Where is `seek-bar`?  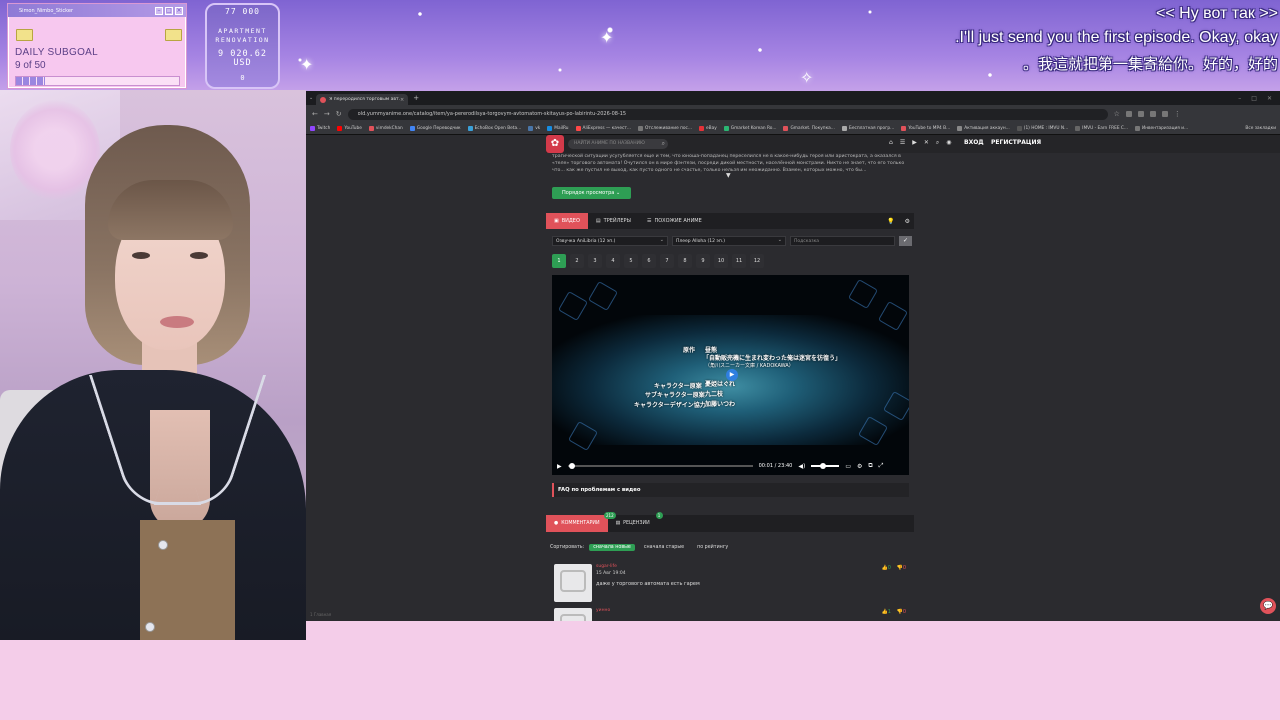
seek-bar is located at coordinates (660, 466).